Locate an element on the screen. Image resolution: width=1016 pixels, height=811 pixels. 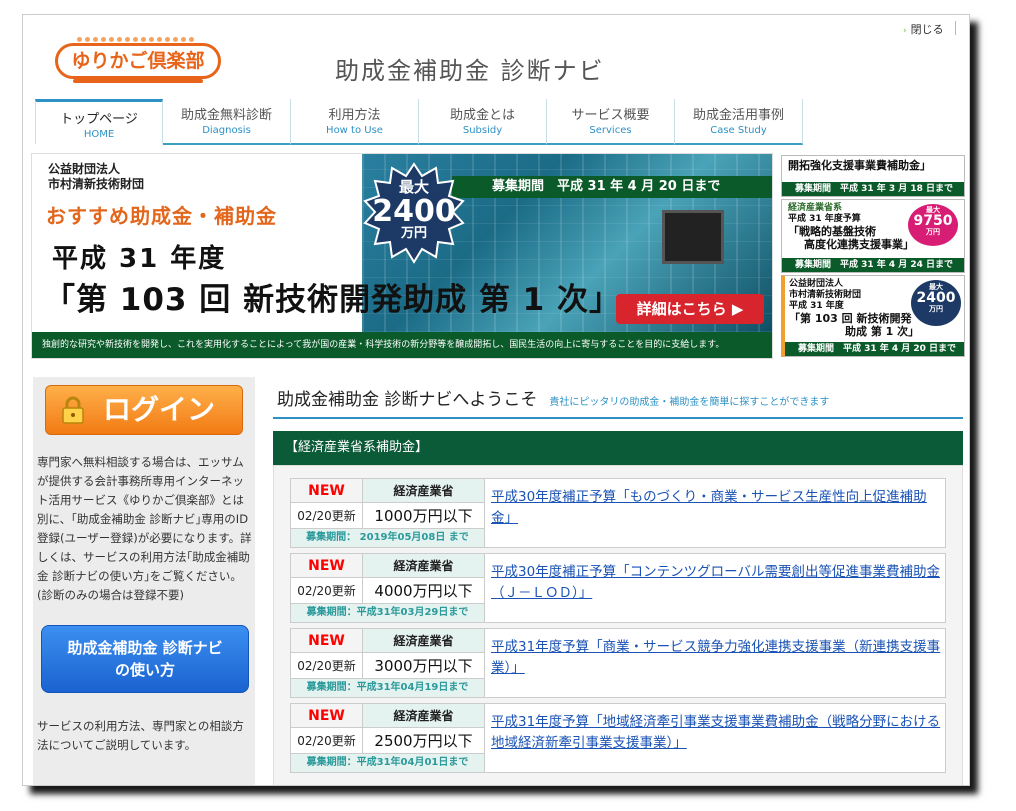
hero-organization: 公益財団法人 市村清新技術財団 is located at coordinates (96, 177).